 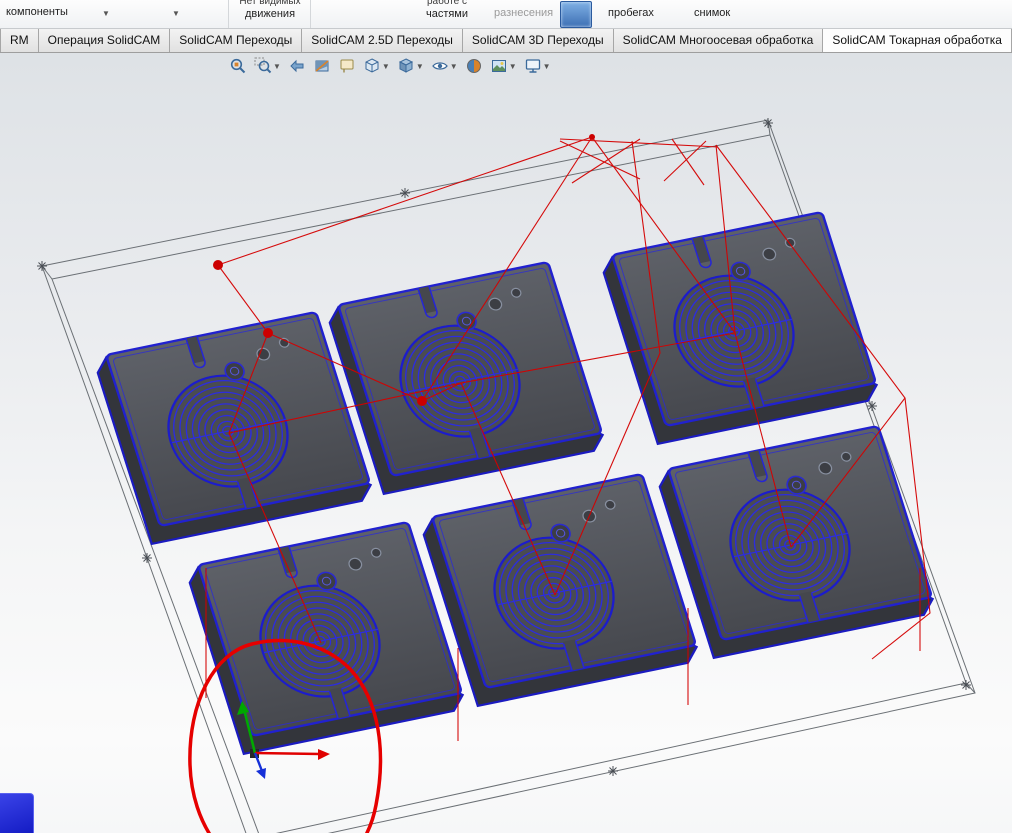 I want to click on ribbon-label-explode: разнесения, so click(x=523, y=13).